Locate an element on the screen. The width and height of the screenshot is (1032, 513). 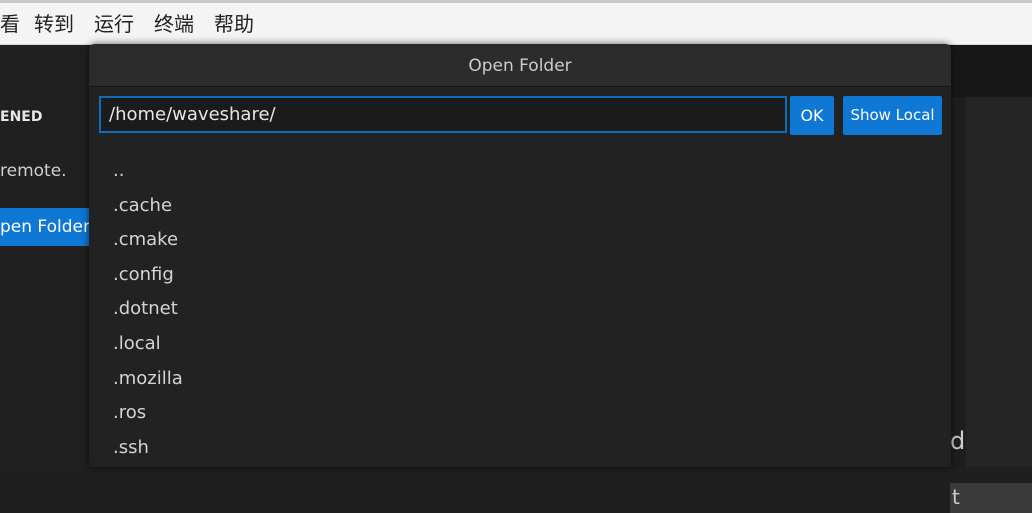
folder-item: .cache is located at coordinates (523, 206).